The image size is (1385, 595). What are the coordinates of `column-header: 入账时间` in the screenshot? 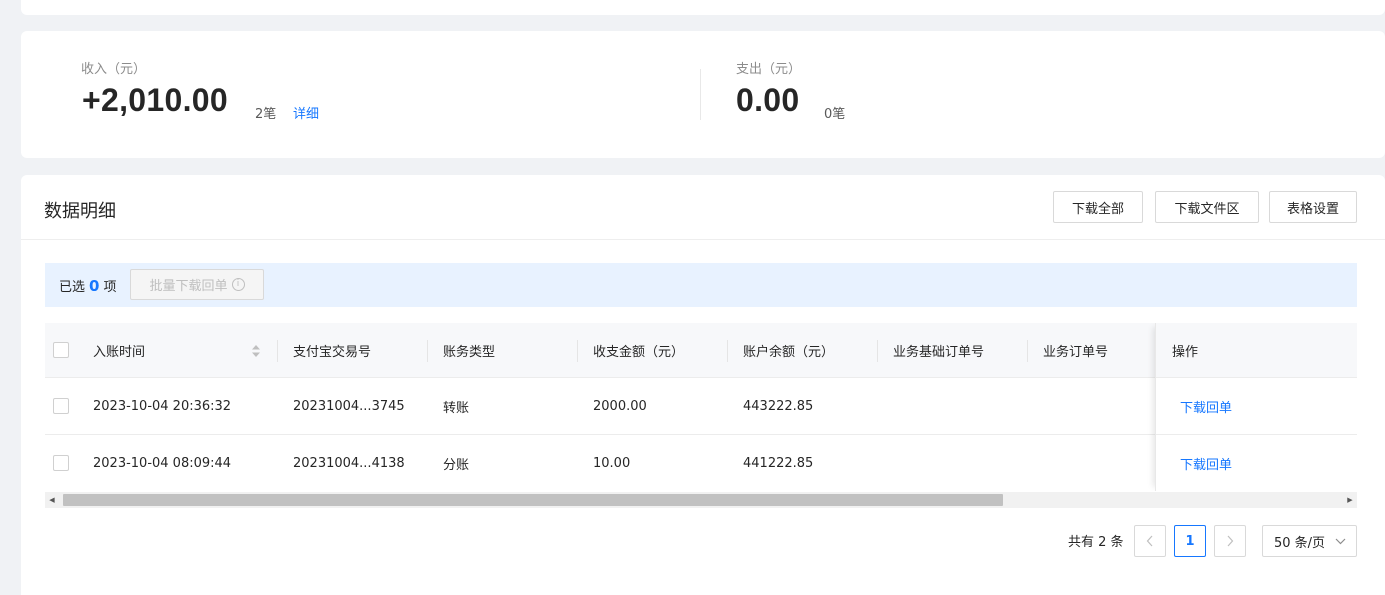 It's located at (119, 350).